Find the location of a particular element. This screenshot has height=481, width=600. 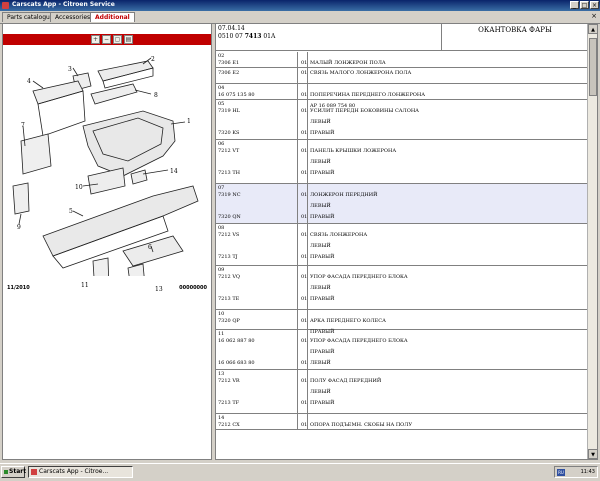

table-row: 14 7212 CX 01 ОПОРА ПОДЪЕМН. СКОБЫ НА ПОЛУ is located at coordinates (401, 422).